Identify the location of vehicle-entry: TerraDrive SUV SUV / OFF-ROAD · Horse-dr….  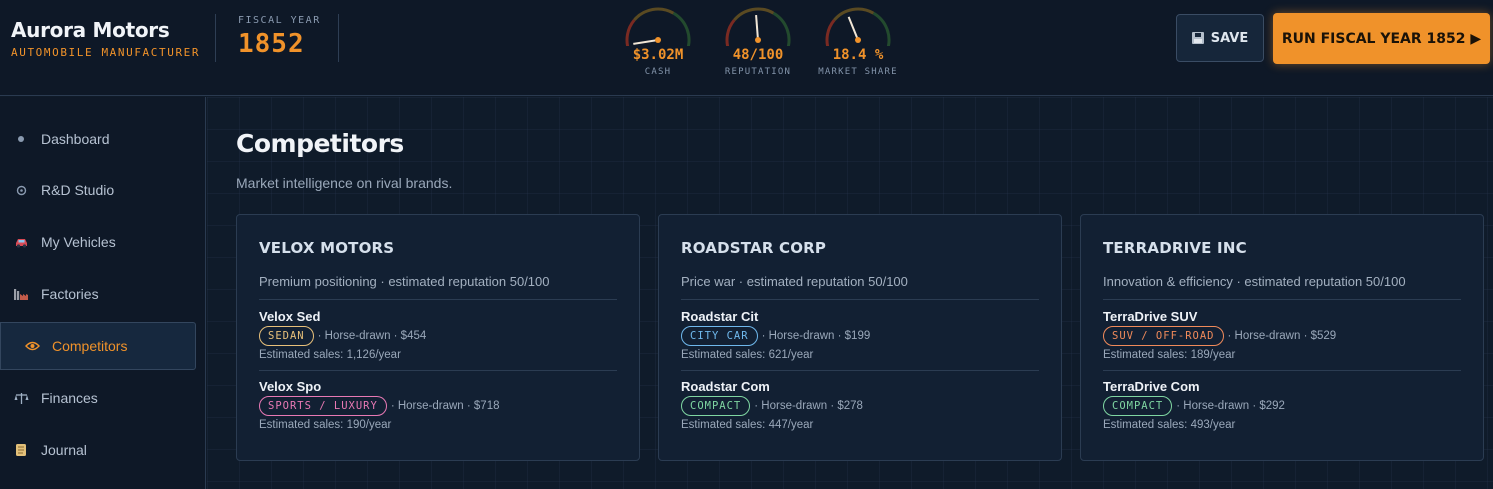
(1219, 335).